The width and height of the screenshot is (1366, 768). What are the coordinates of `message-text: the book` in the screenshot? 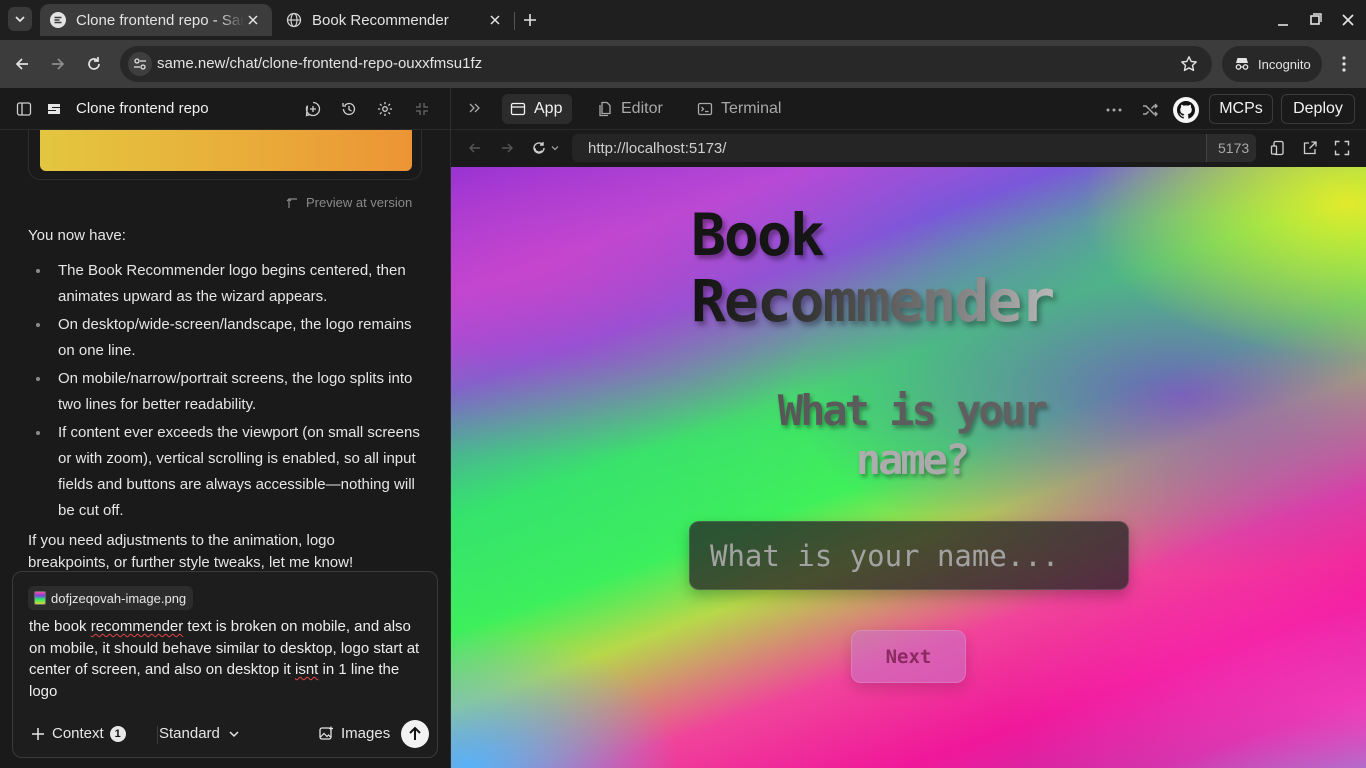 It's located at (60, 626).